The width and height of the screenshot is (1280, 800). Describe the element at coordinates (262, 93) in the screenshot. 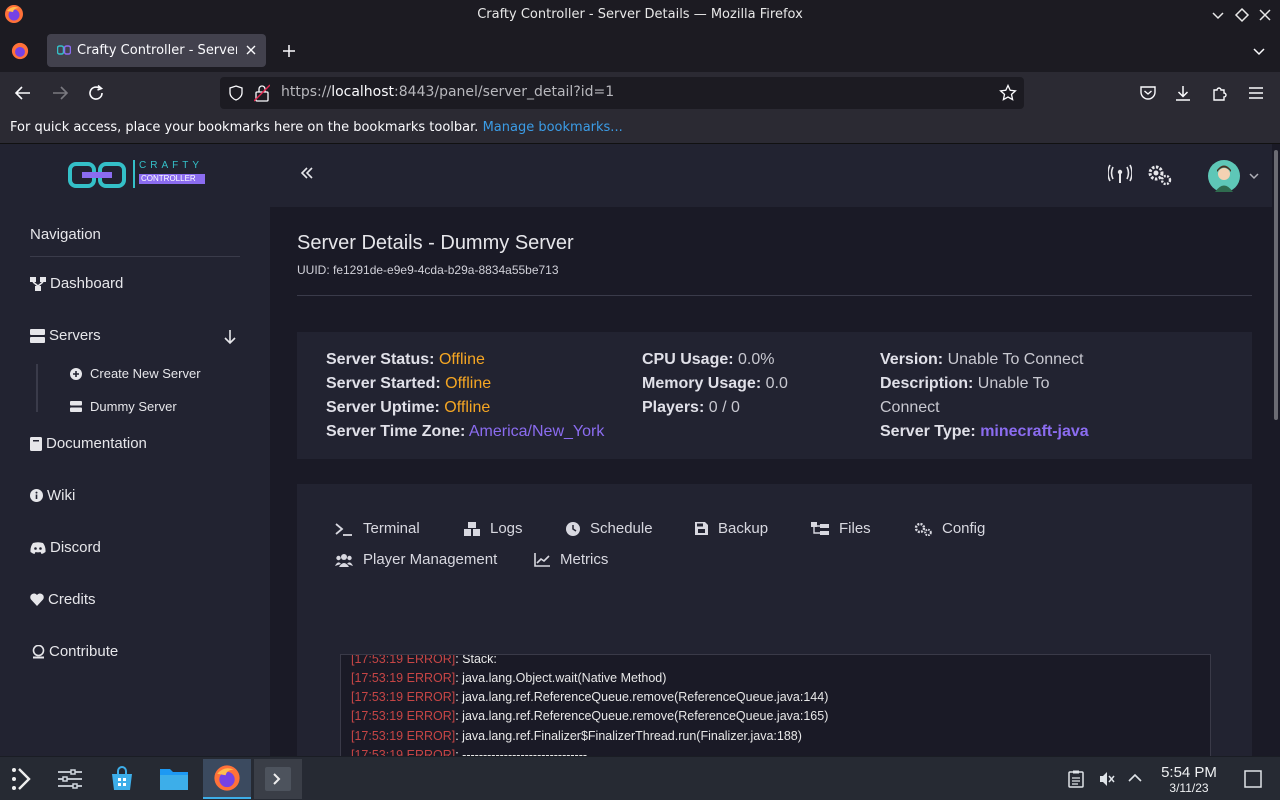

I see `insecure-lock-icon` at that location.